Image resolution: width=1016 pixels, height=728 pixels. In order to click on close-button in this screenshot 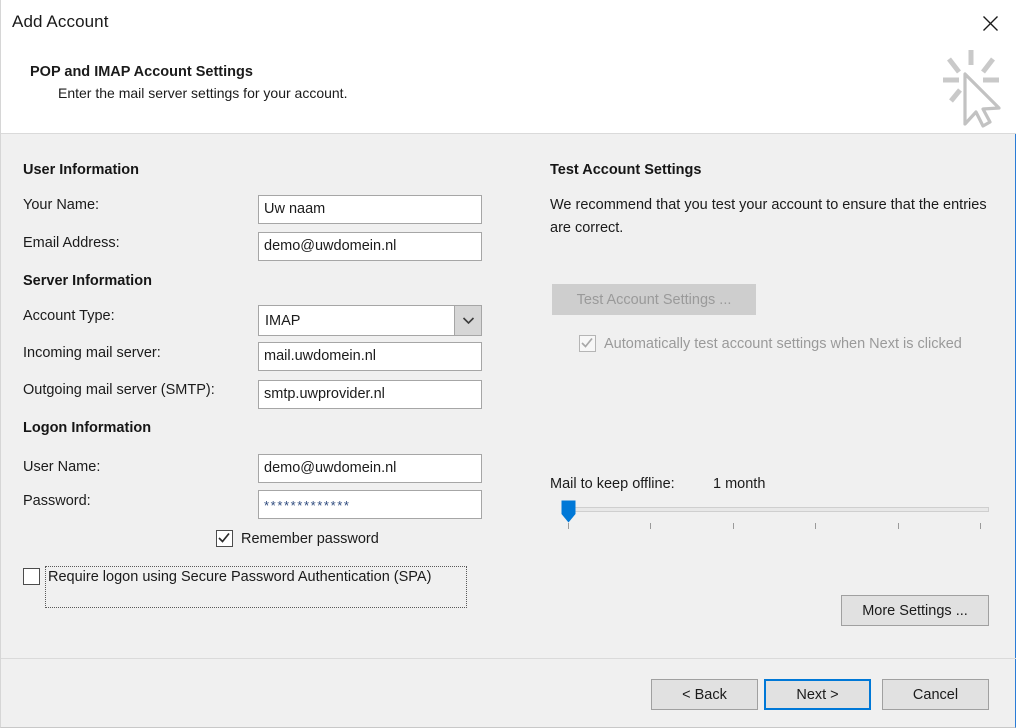, I will do `click(990, 23)`.